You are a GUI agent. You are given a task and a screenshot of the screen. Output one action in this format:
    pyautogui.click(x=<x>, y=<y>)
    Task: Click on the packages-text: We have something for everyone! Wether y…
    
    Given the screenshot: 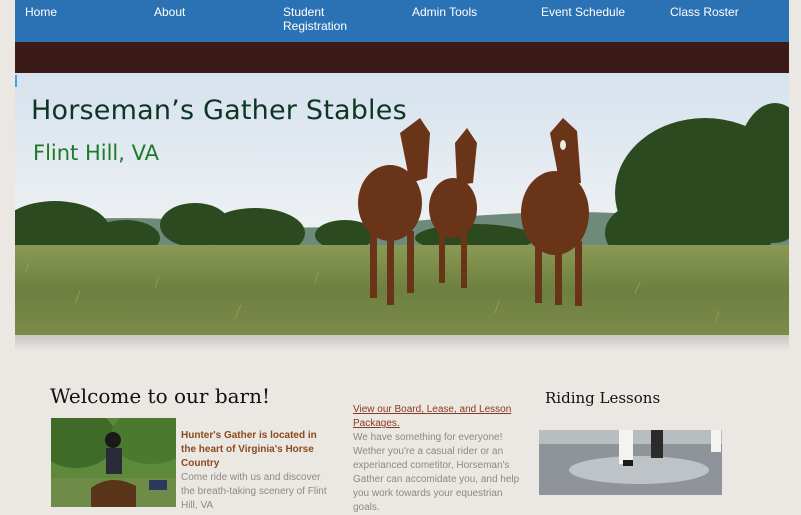 What is the action you would take?
    pyautogui.click(x=436, y=472)
    